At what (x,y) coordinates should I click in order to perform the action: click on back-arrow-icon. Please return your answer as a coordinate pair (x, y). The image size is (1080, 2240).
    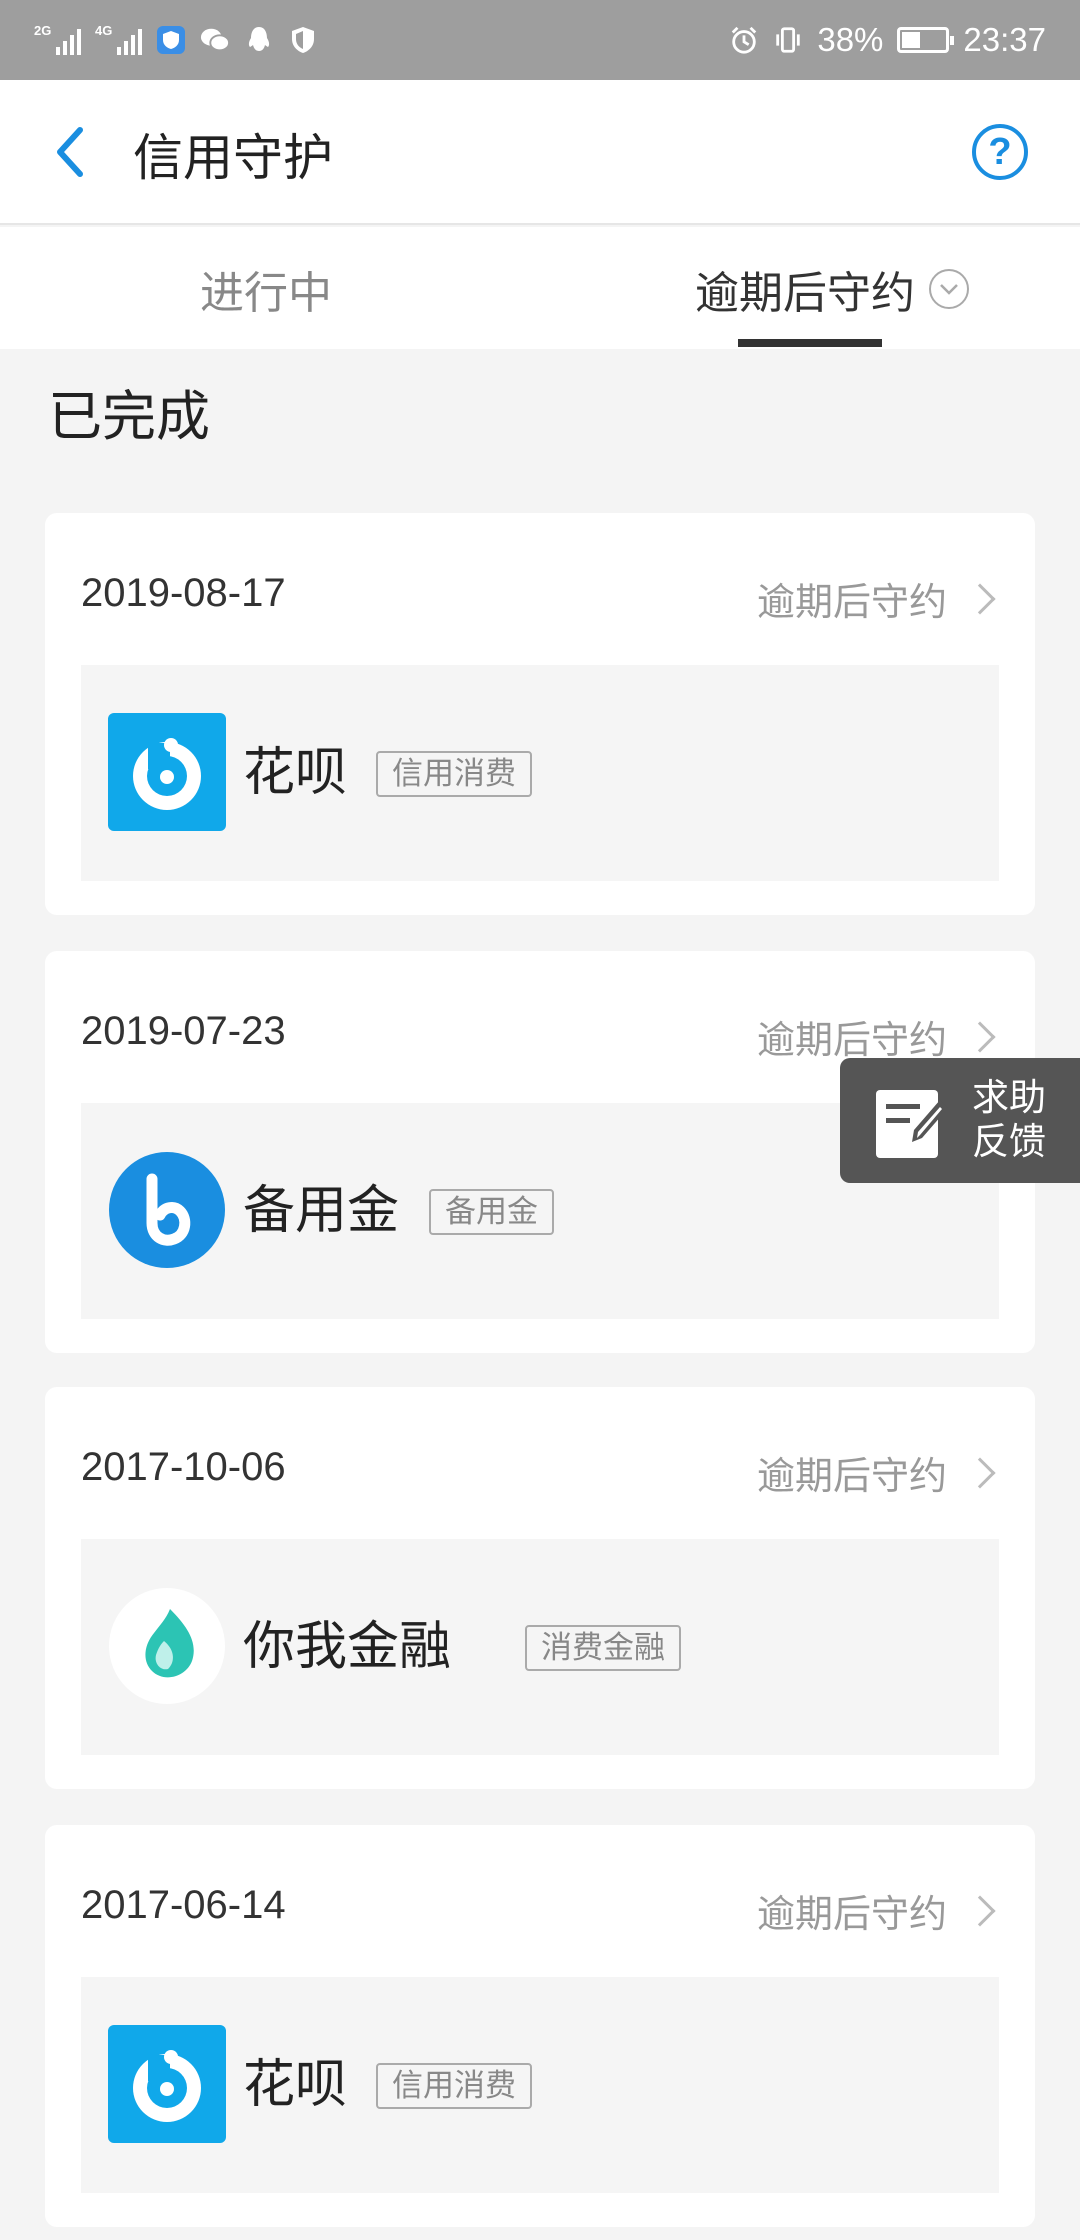
    Looking at the image, I should click on (70, 152).